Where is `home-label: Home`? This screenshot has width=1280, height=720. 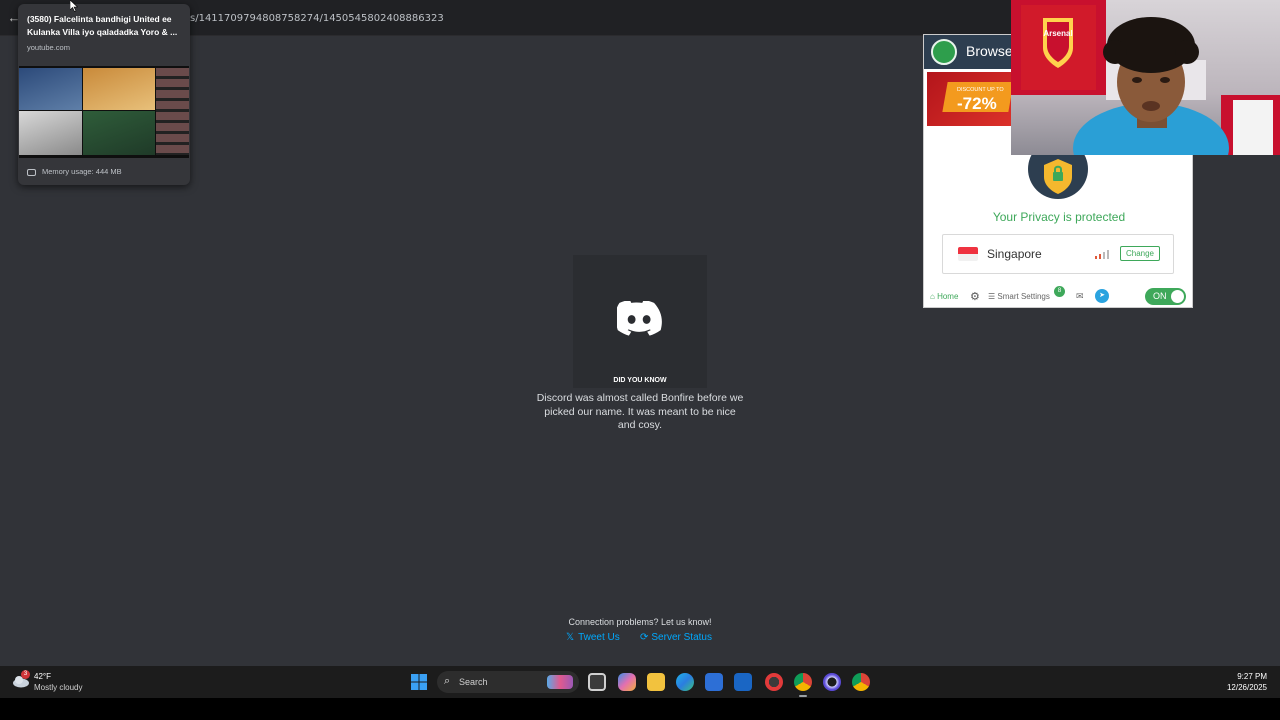 home-label: Home is located at coordinates (948, 296).